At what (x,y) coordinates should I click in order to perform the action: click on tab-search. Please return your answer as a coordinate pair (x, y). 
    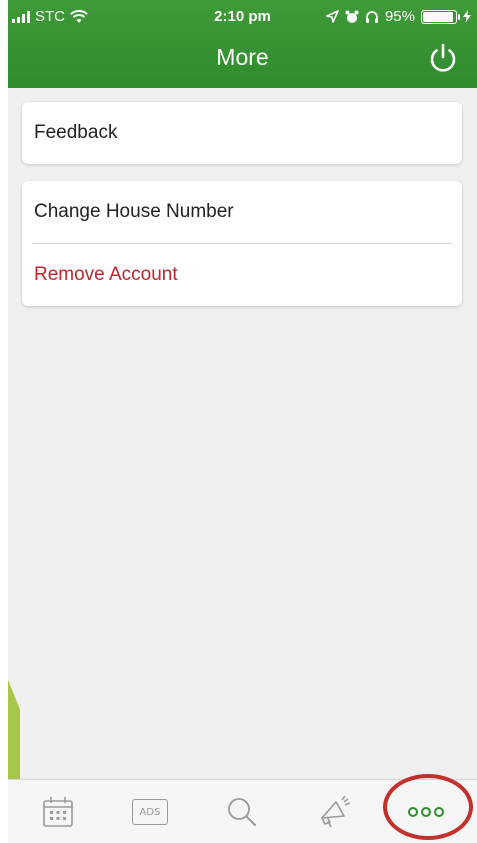
    Looking at the image, I should click on (242, 812).